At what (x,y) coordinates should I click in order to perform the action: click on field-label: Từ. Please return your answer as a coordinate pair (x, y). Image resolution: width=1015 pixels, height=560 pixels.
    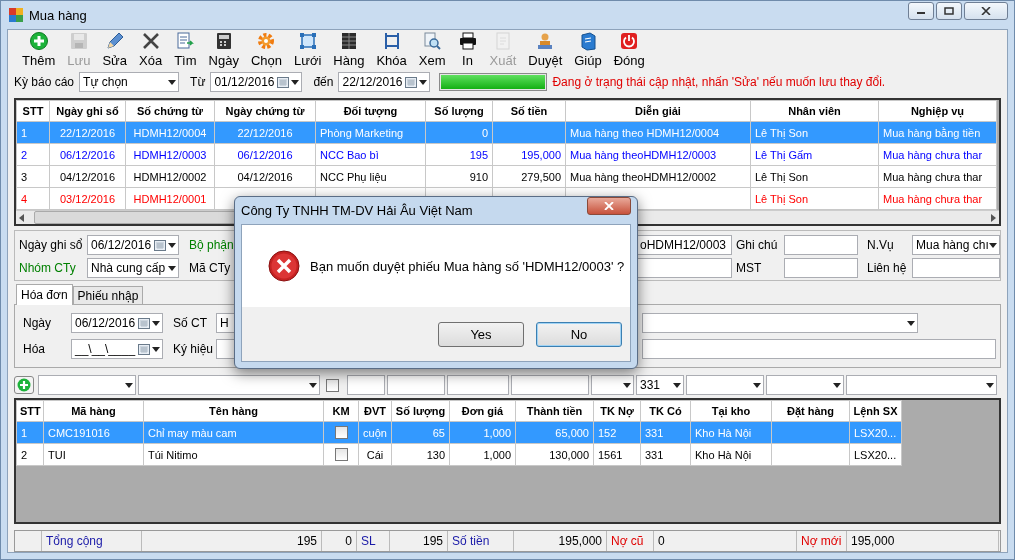
    Looking at the image, I should click on (198, 82).